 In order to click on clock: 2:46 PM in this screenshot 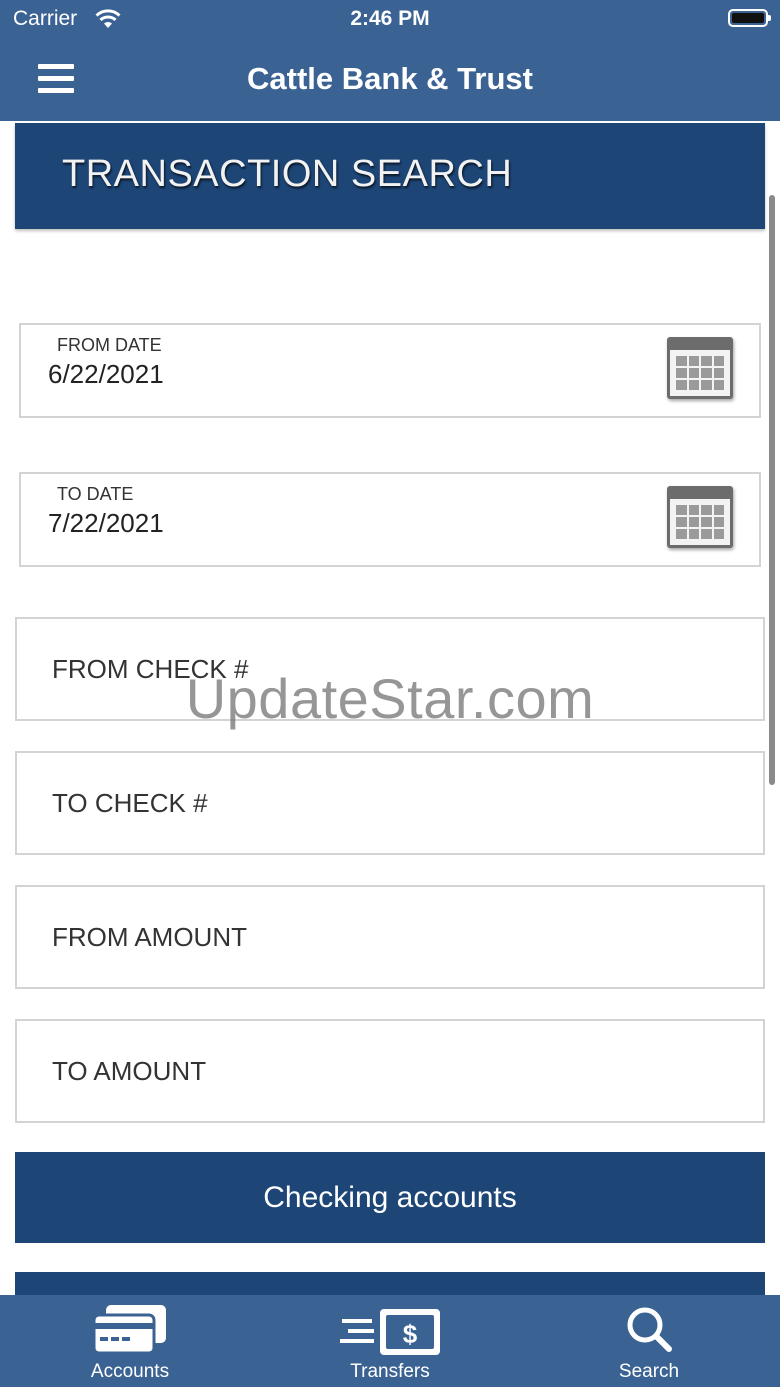, I will do `click(390, 18)`.